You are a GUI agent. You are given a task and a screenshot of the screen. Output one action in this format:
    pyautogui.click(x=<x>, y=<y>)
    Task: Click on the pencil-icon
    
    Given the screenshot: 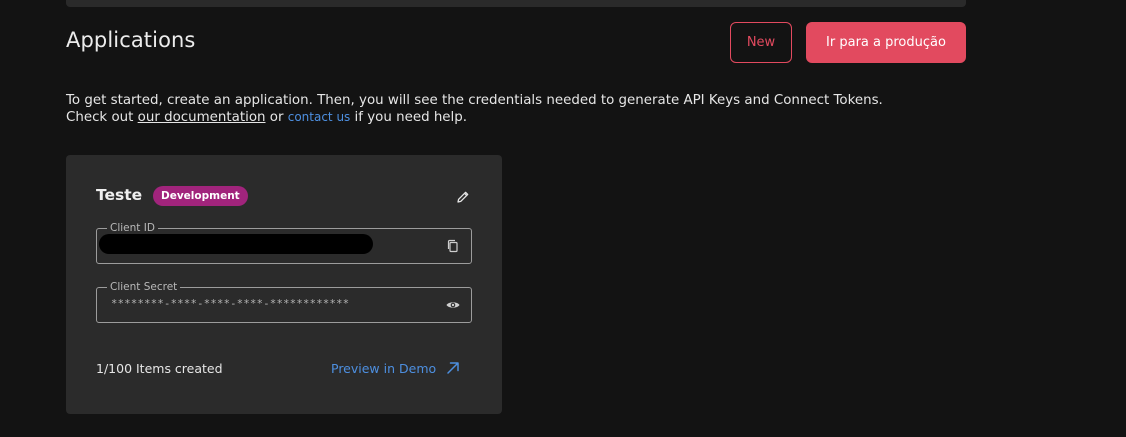 What is the action you would take?
    pyautogui.click(x=463, y=197)
    